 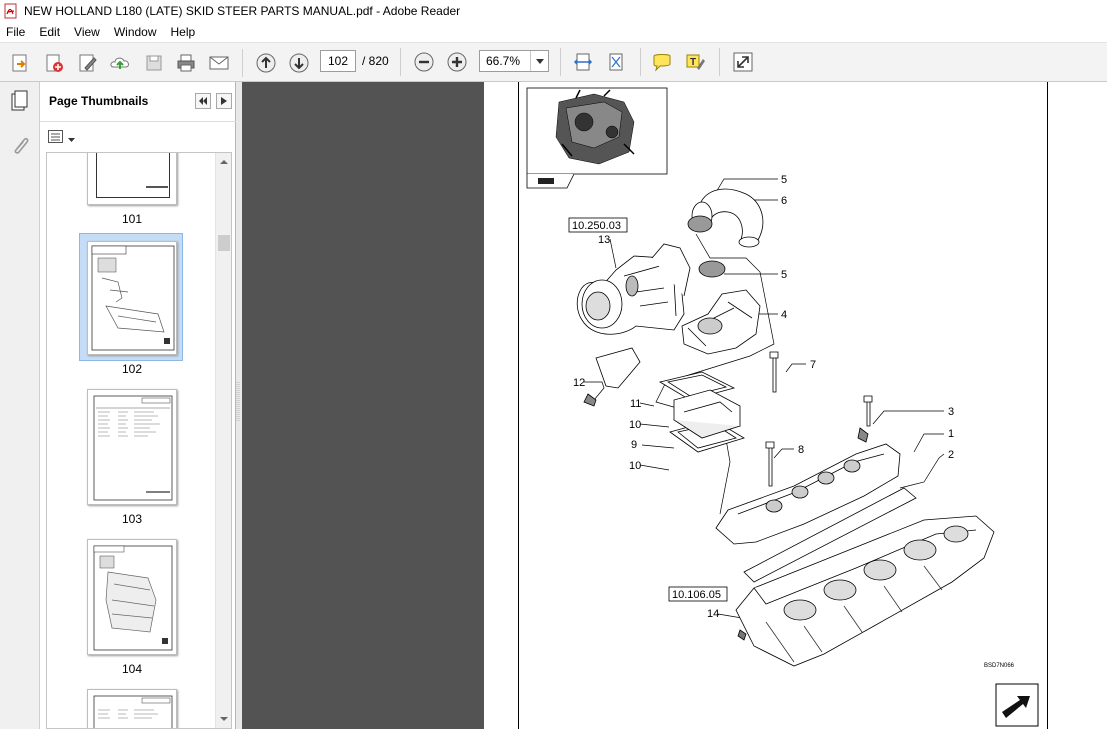 I want to click on page-number-input: 102, so click(x=338, y=61).